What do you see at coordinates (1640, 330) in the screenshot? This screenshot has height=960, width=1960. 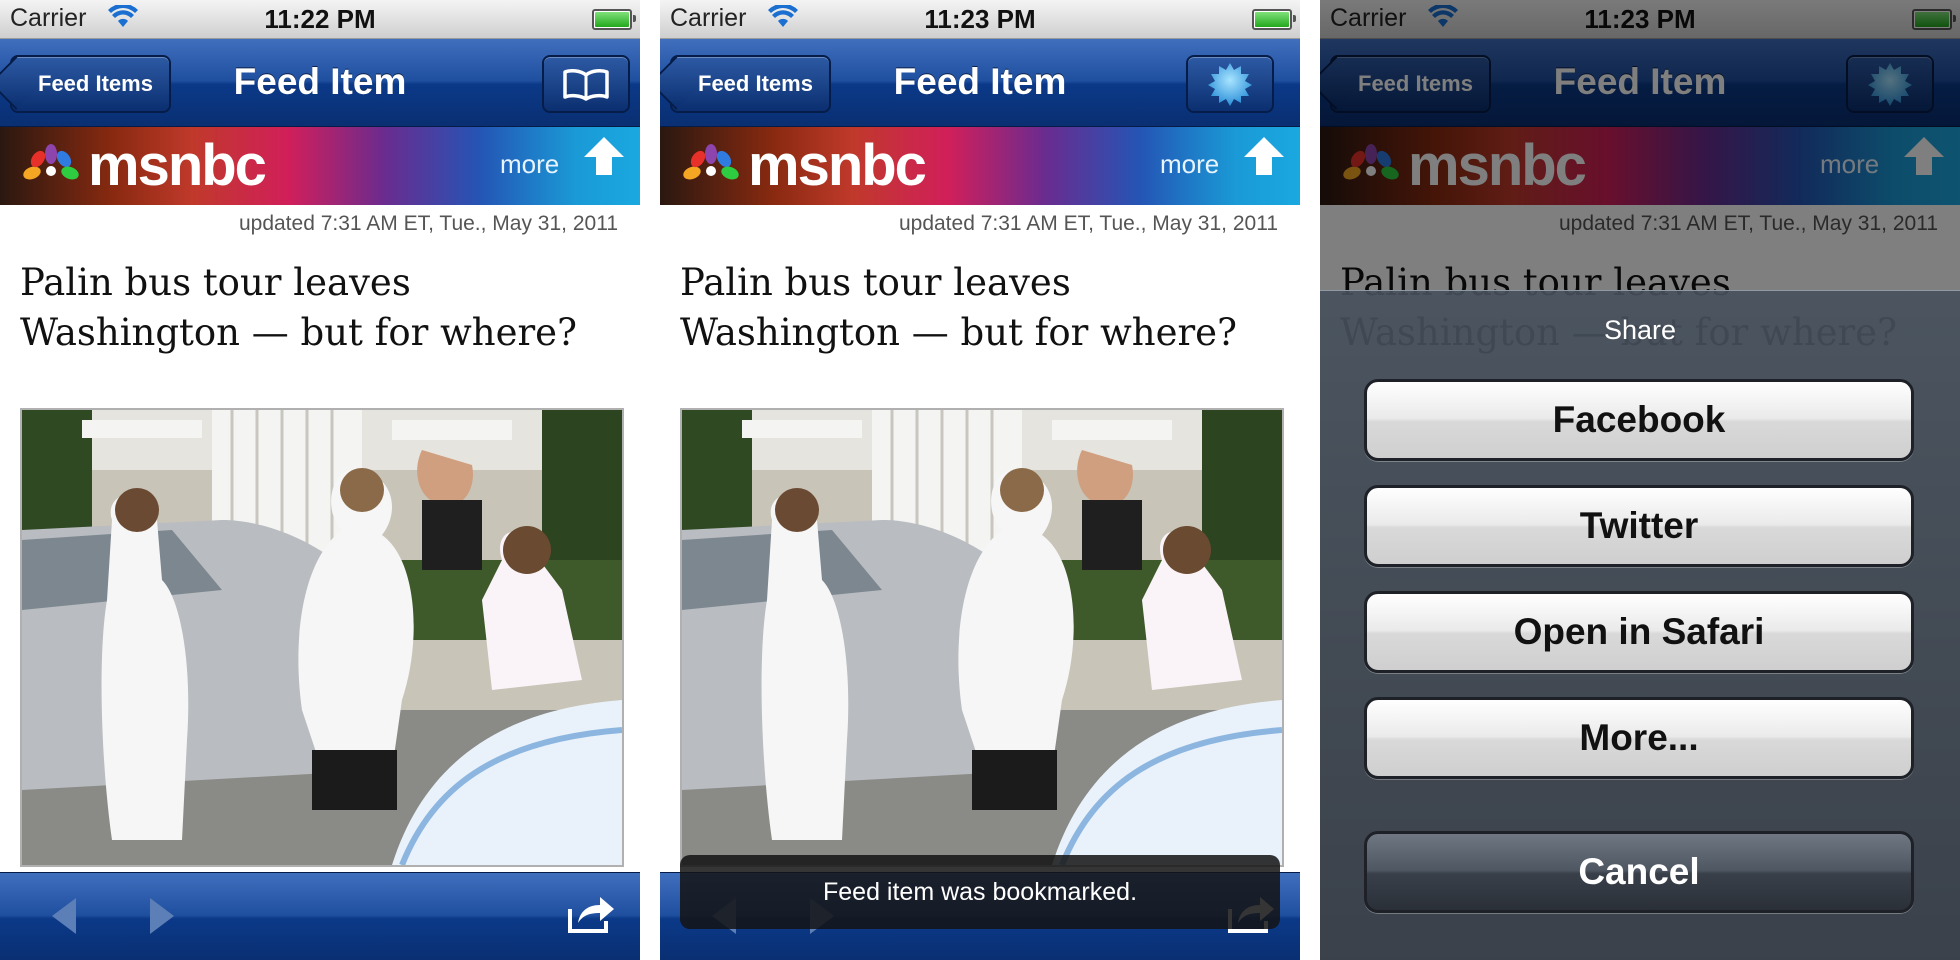 I see `share-sheet-title: Share` at bounding box center [1640, 330].